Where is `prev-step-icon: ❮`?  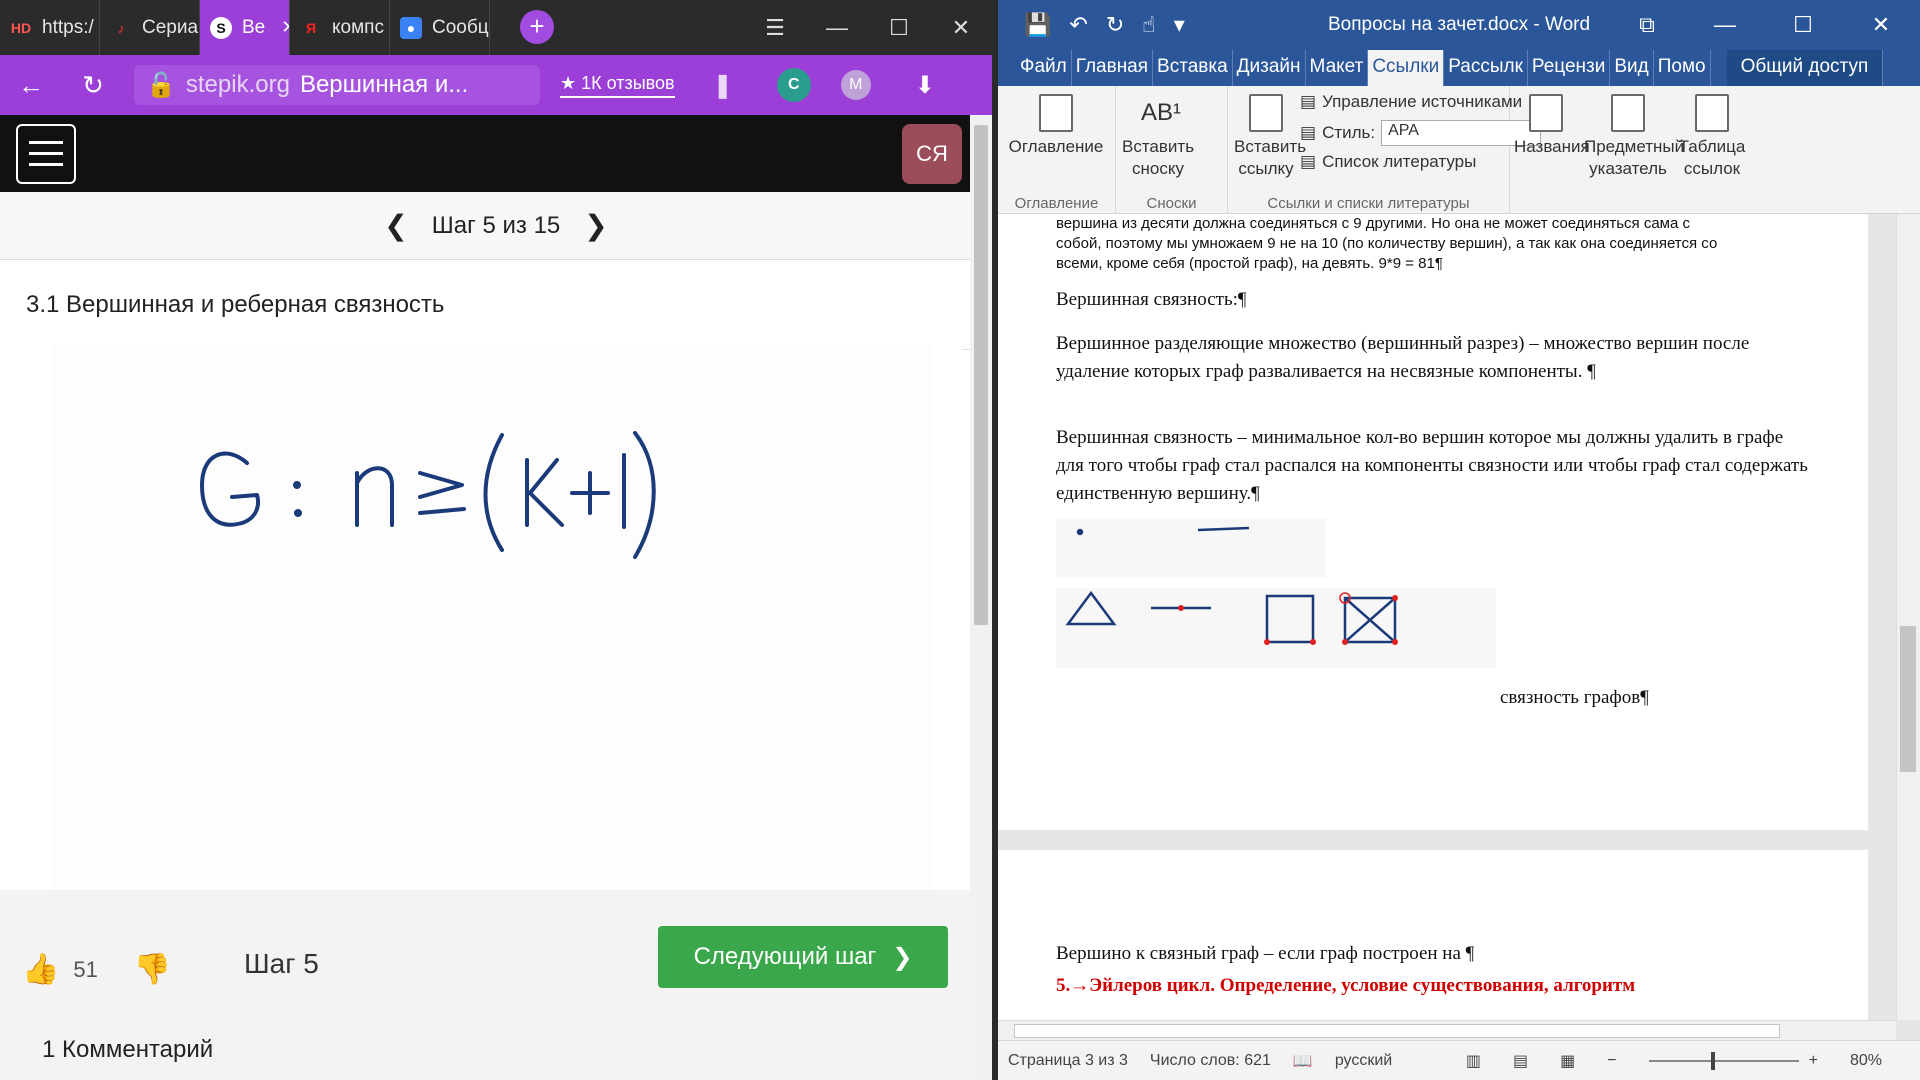
prev-step-icon: ❮ is located at coordinates (395, 225).